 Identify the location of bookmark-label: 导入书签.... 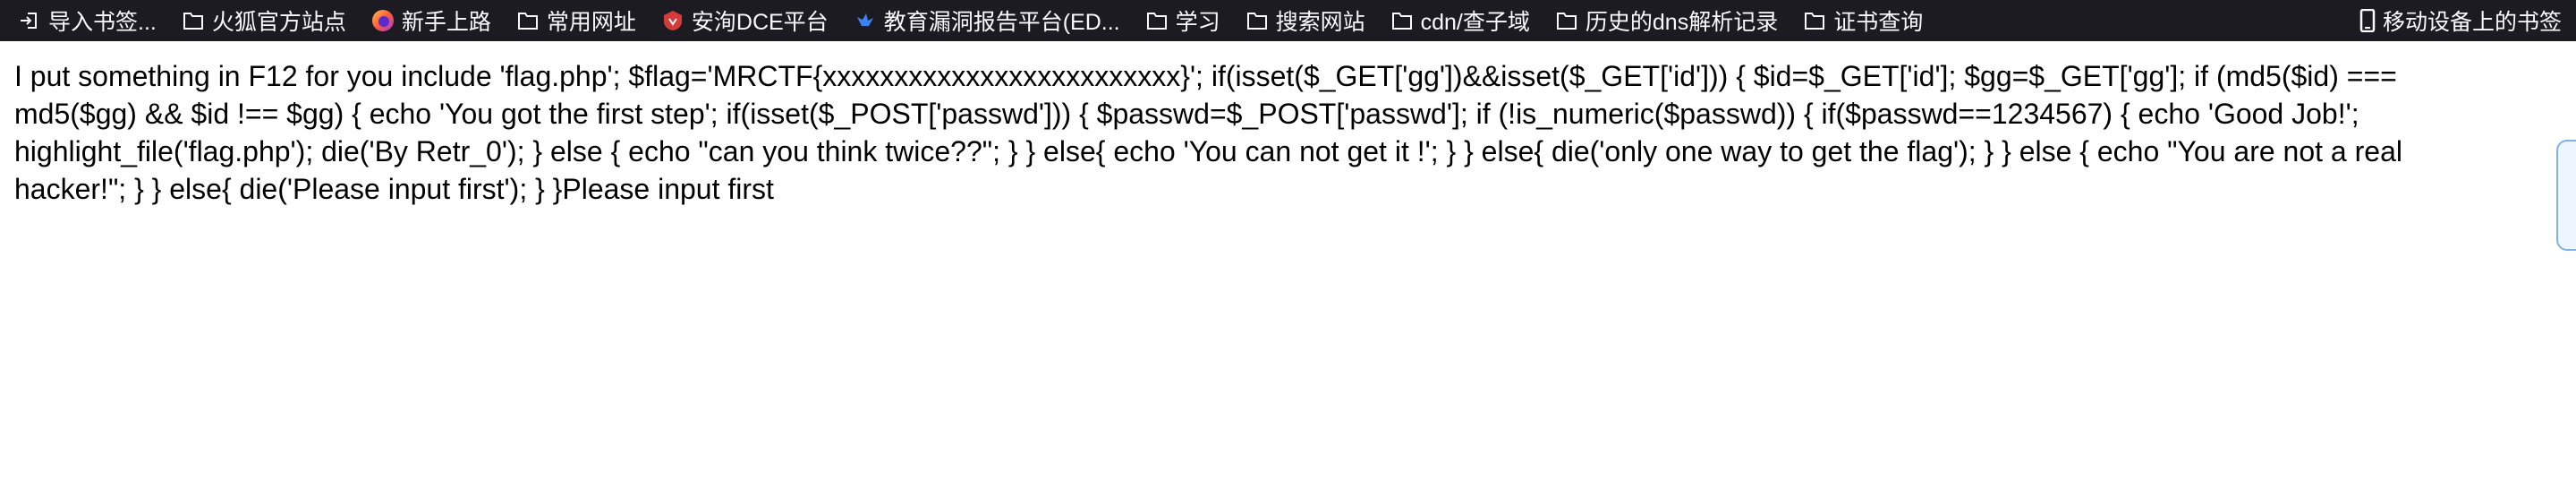
(102, 23).